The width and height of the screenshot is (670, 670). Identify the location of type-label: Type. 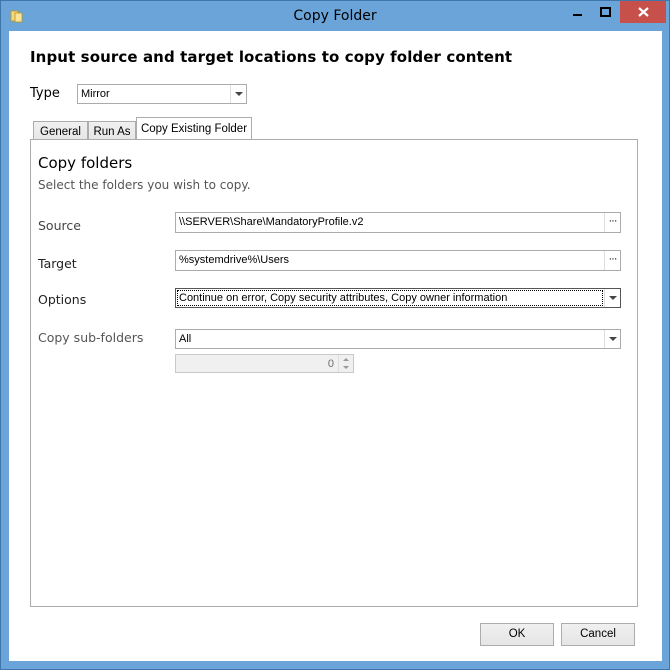
(45, 93).